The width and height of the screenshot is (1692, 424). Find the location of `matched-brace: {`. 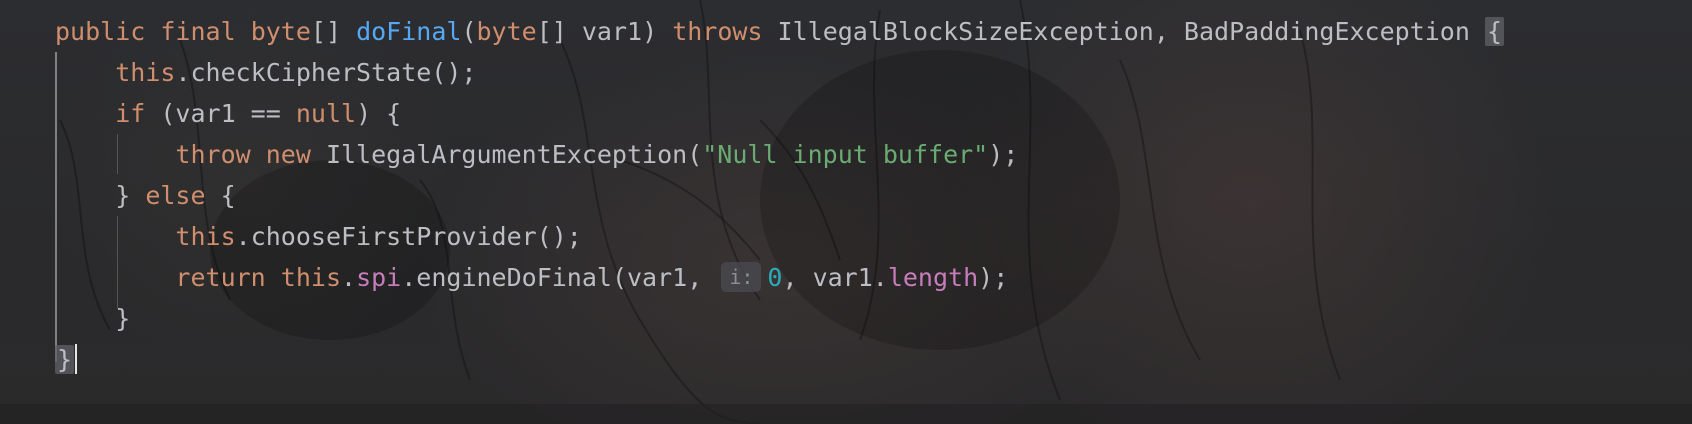

matched-brace: { is located at coordinates (1494, 31).